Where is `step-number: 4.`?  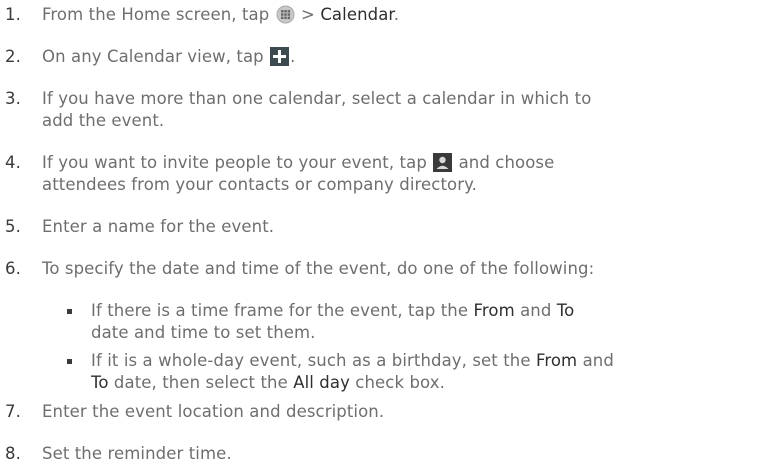 step-number: 4. is located at coordinates (13, 162).